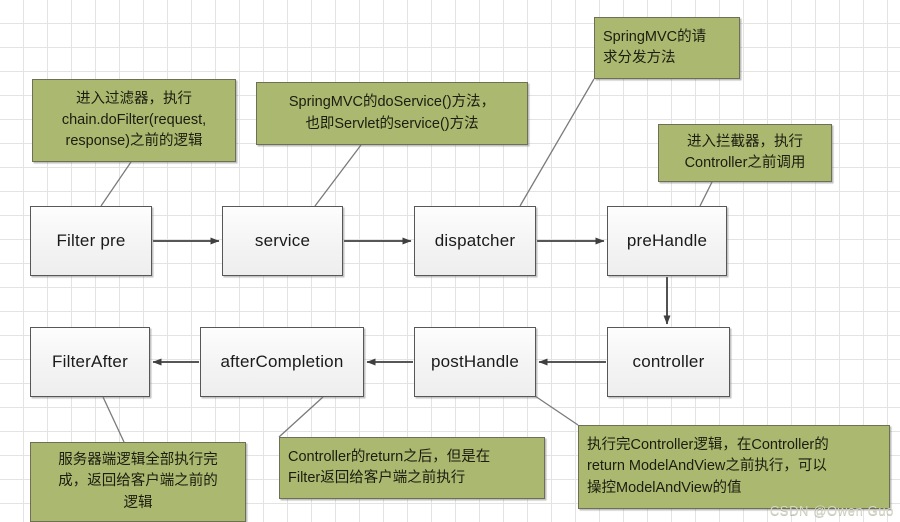  I want to click on note-text: 服务器端逻辑全部执行完 成，返回给客户端之前的 逻辑, so click(138, 481).